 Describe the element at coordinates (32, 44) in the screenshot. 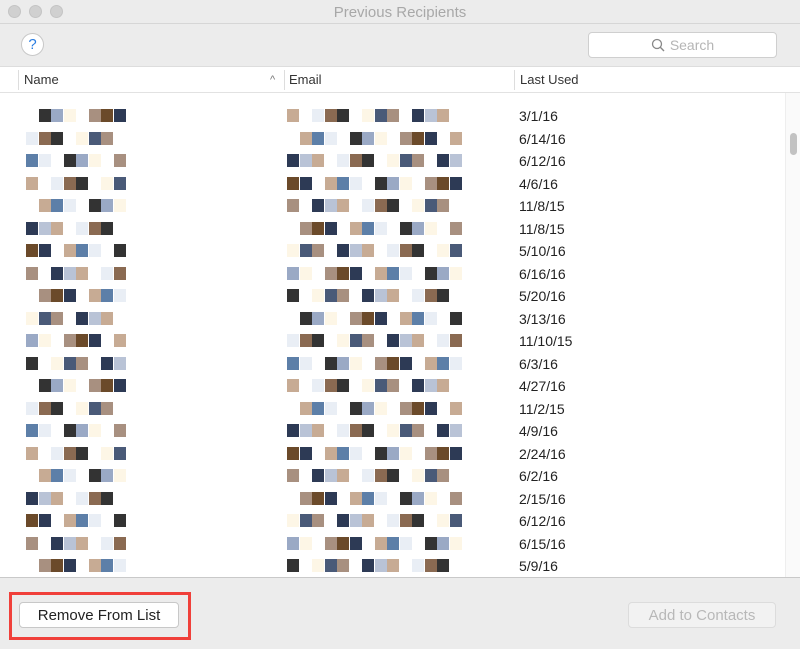

I see `help-button: ?` at that location.